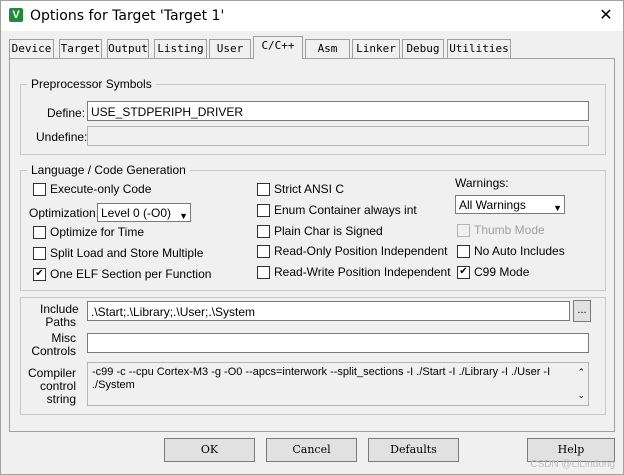  I want to click on execute-only-checkbox, so click(39, 189).